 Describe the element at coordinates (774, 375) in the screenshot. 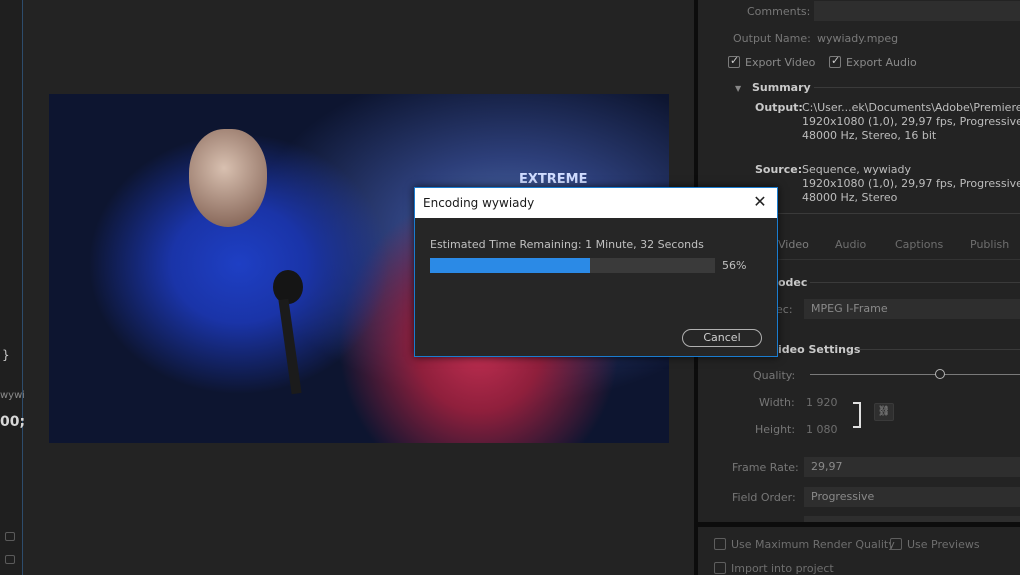

I see `quality-label: Quality:` at that location.